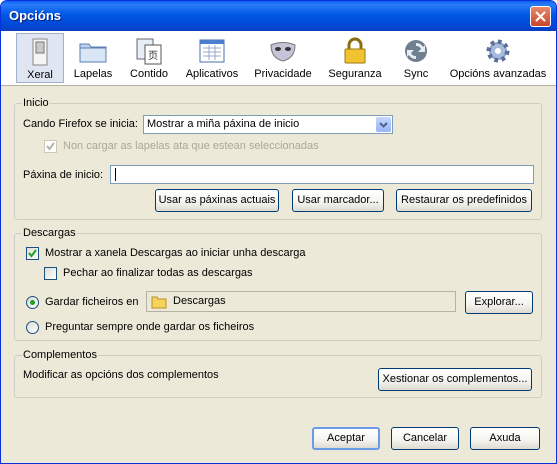  I want to click on tab-tabs: Lapelas, so click(93, 58).